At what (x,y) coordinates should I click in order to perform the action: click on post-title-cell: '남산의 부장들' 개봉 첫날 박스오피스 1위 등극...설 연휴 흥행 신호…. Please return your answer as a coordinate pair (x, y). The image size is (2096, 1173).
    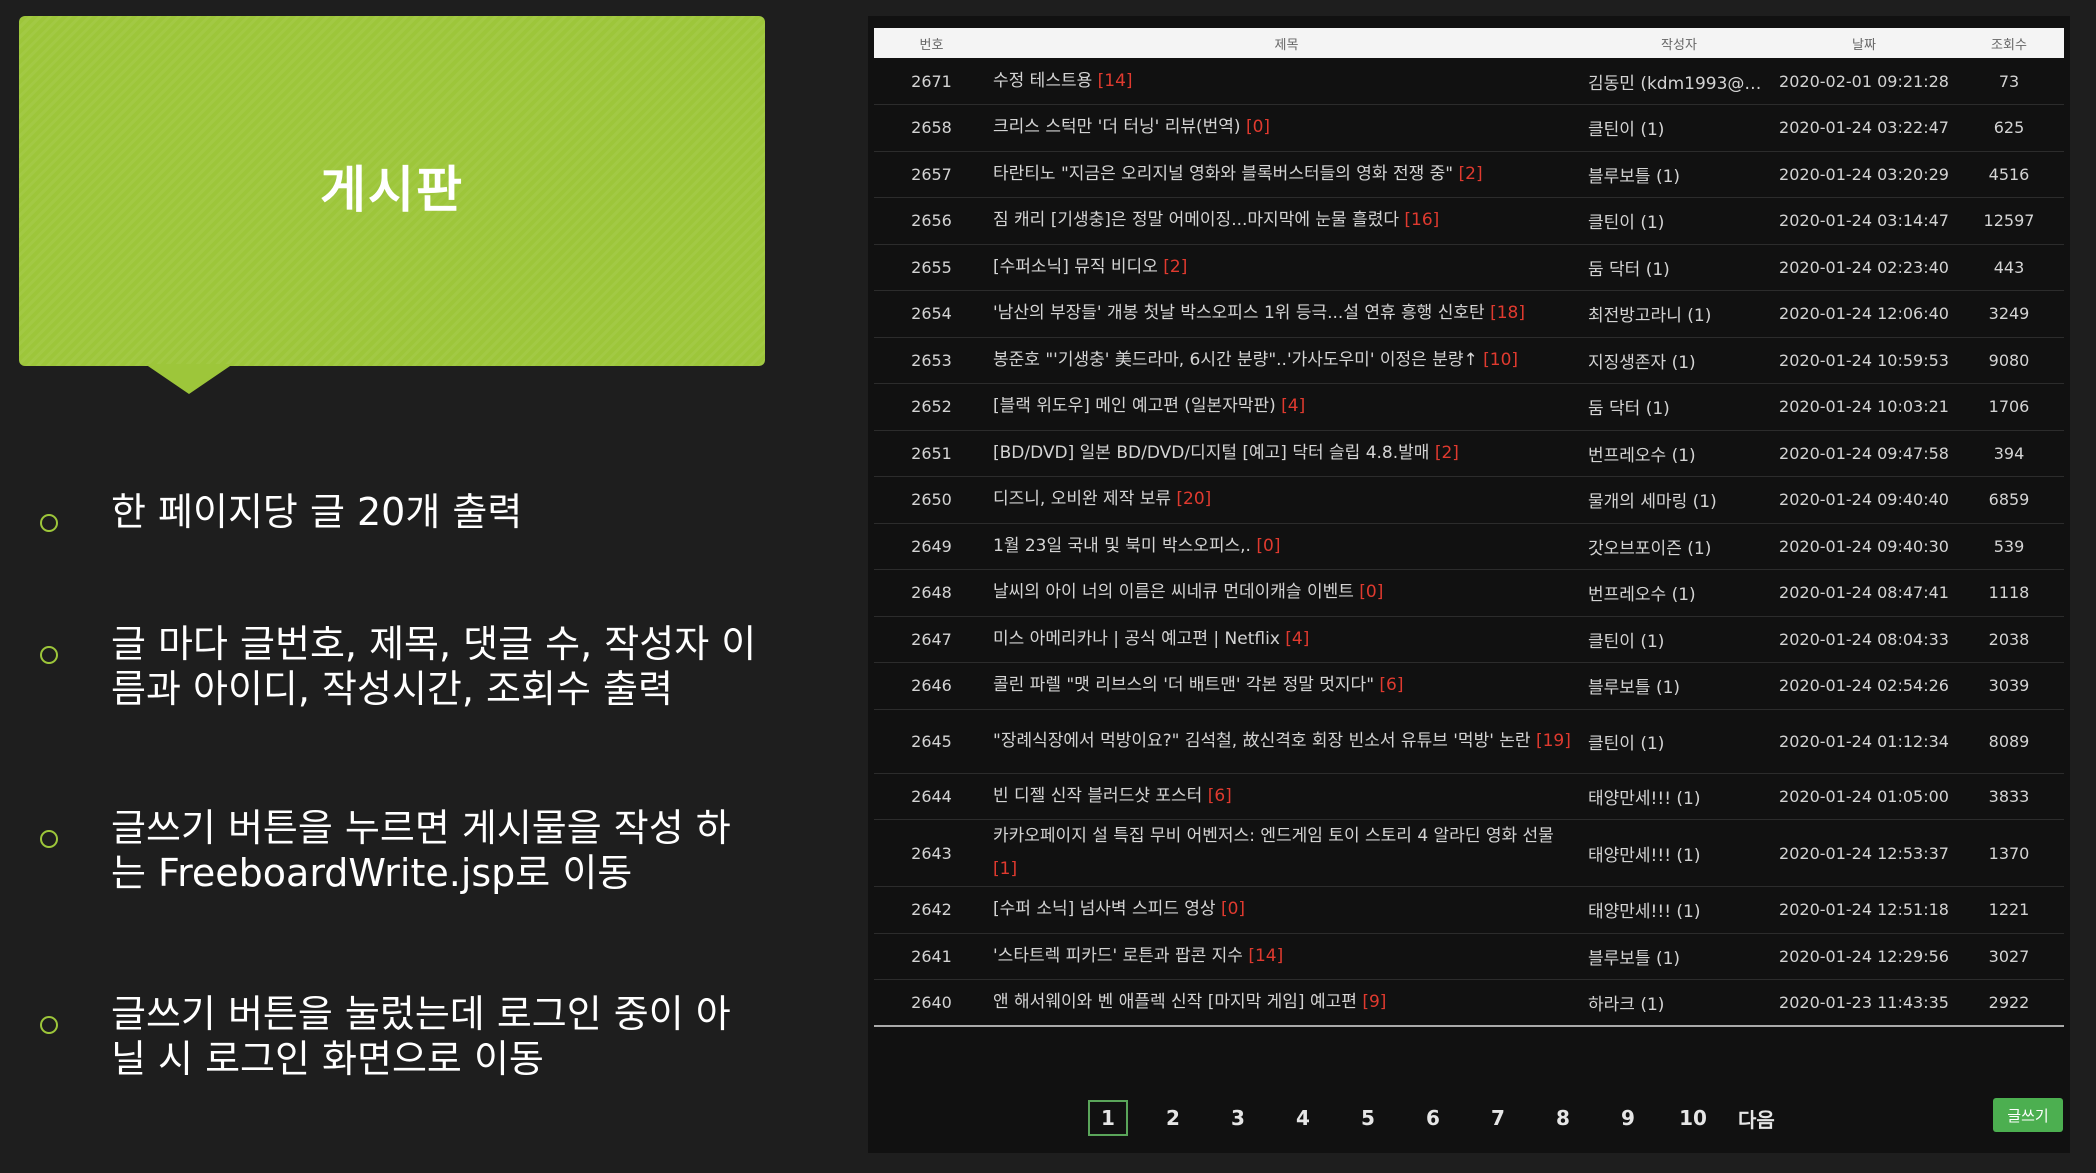
    Looking at the image, I should click on (1286, 314).